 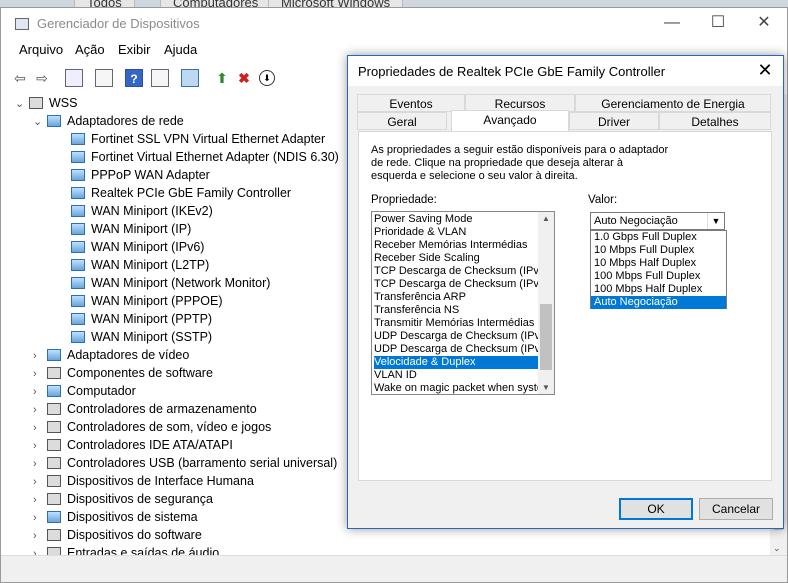 I want to click on property-item: UDP Descarga de Checksum (IPv6), so click(x=456, y=349).